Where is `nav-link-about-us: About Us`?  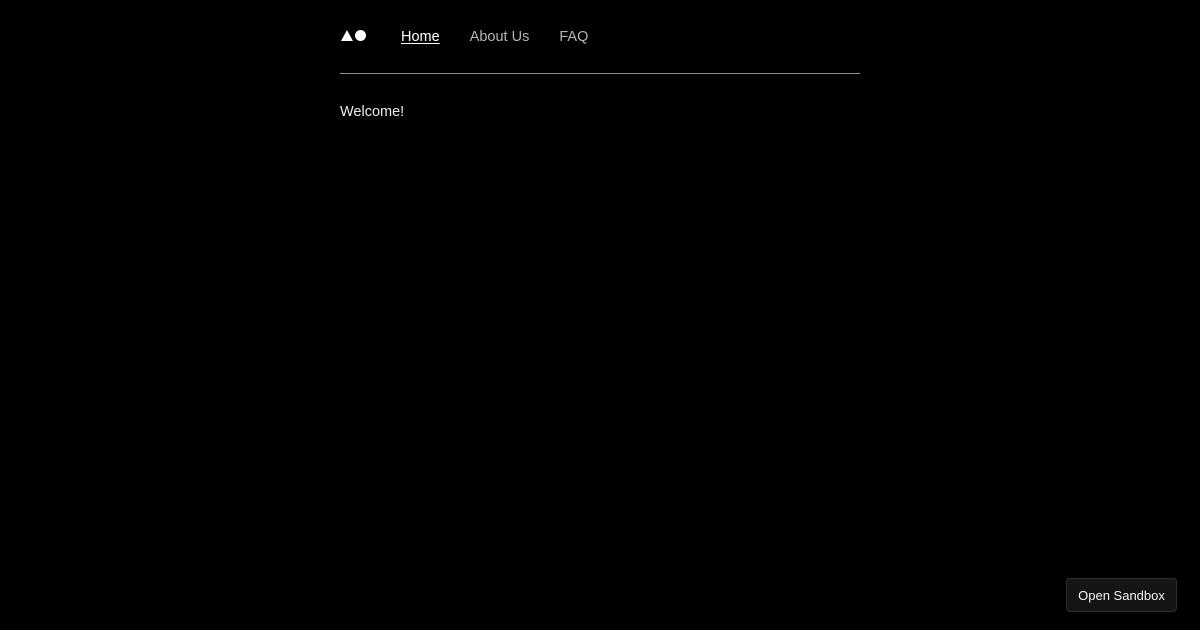 nav-link-about-us: About Us is located at coordinates (500, 37).